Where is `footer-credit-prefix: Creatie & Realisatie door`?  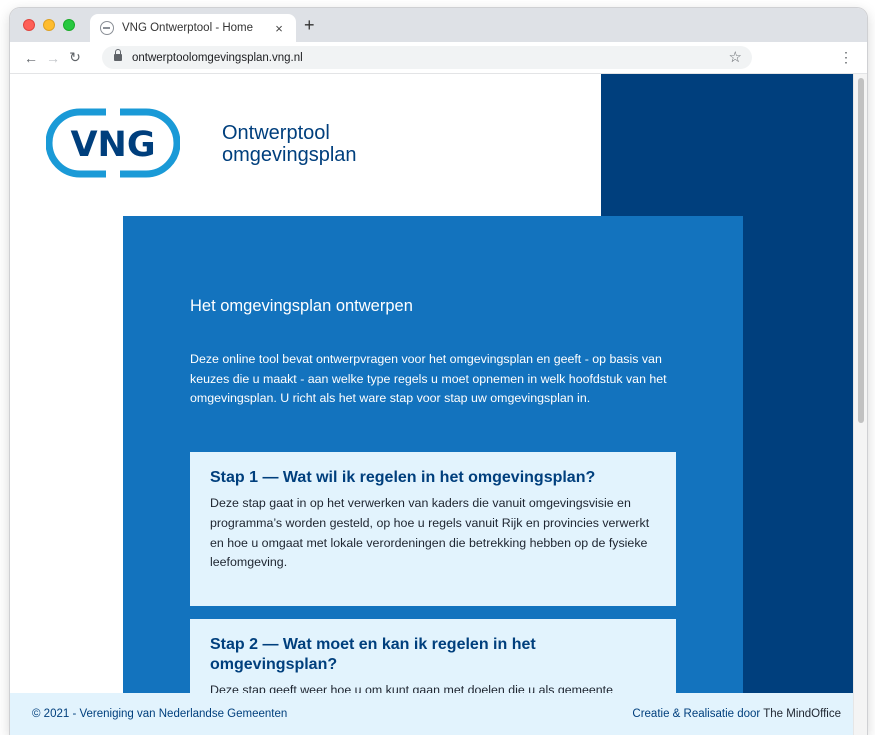 footer-credit-prefix: Creatie & Realisatie door is located at coordinates (698, 714).